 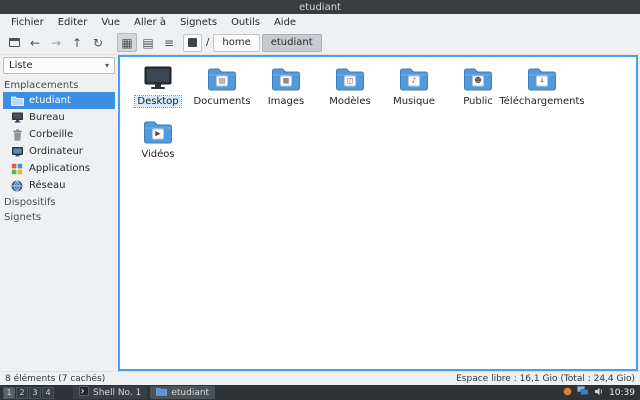 I want to click on music-emblem-icon: ♪, so click(x=414, y=81).